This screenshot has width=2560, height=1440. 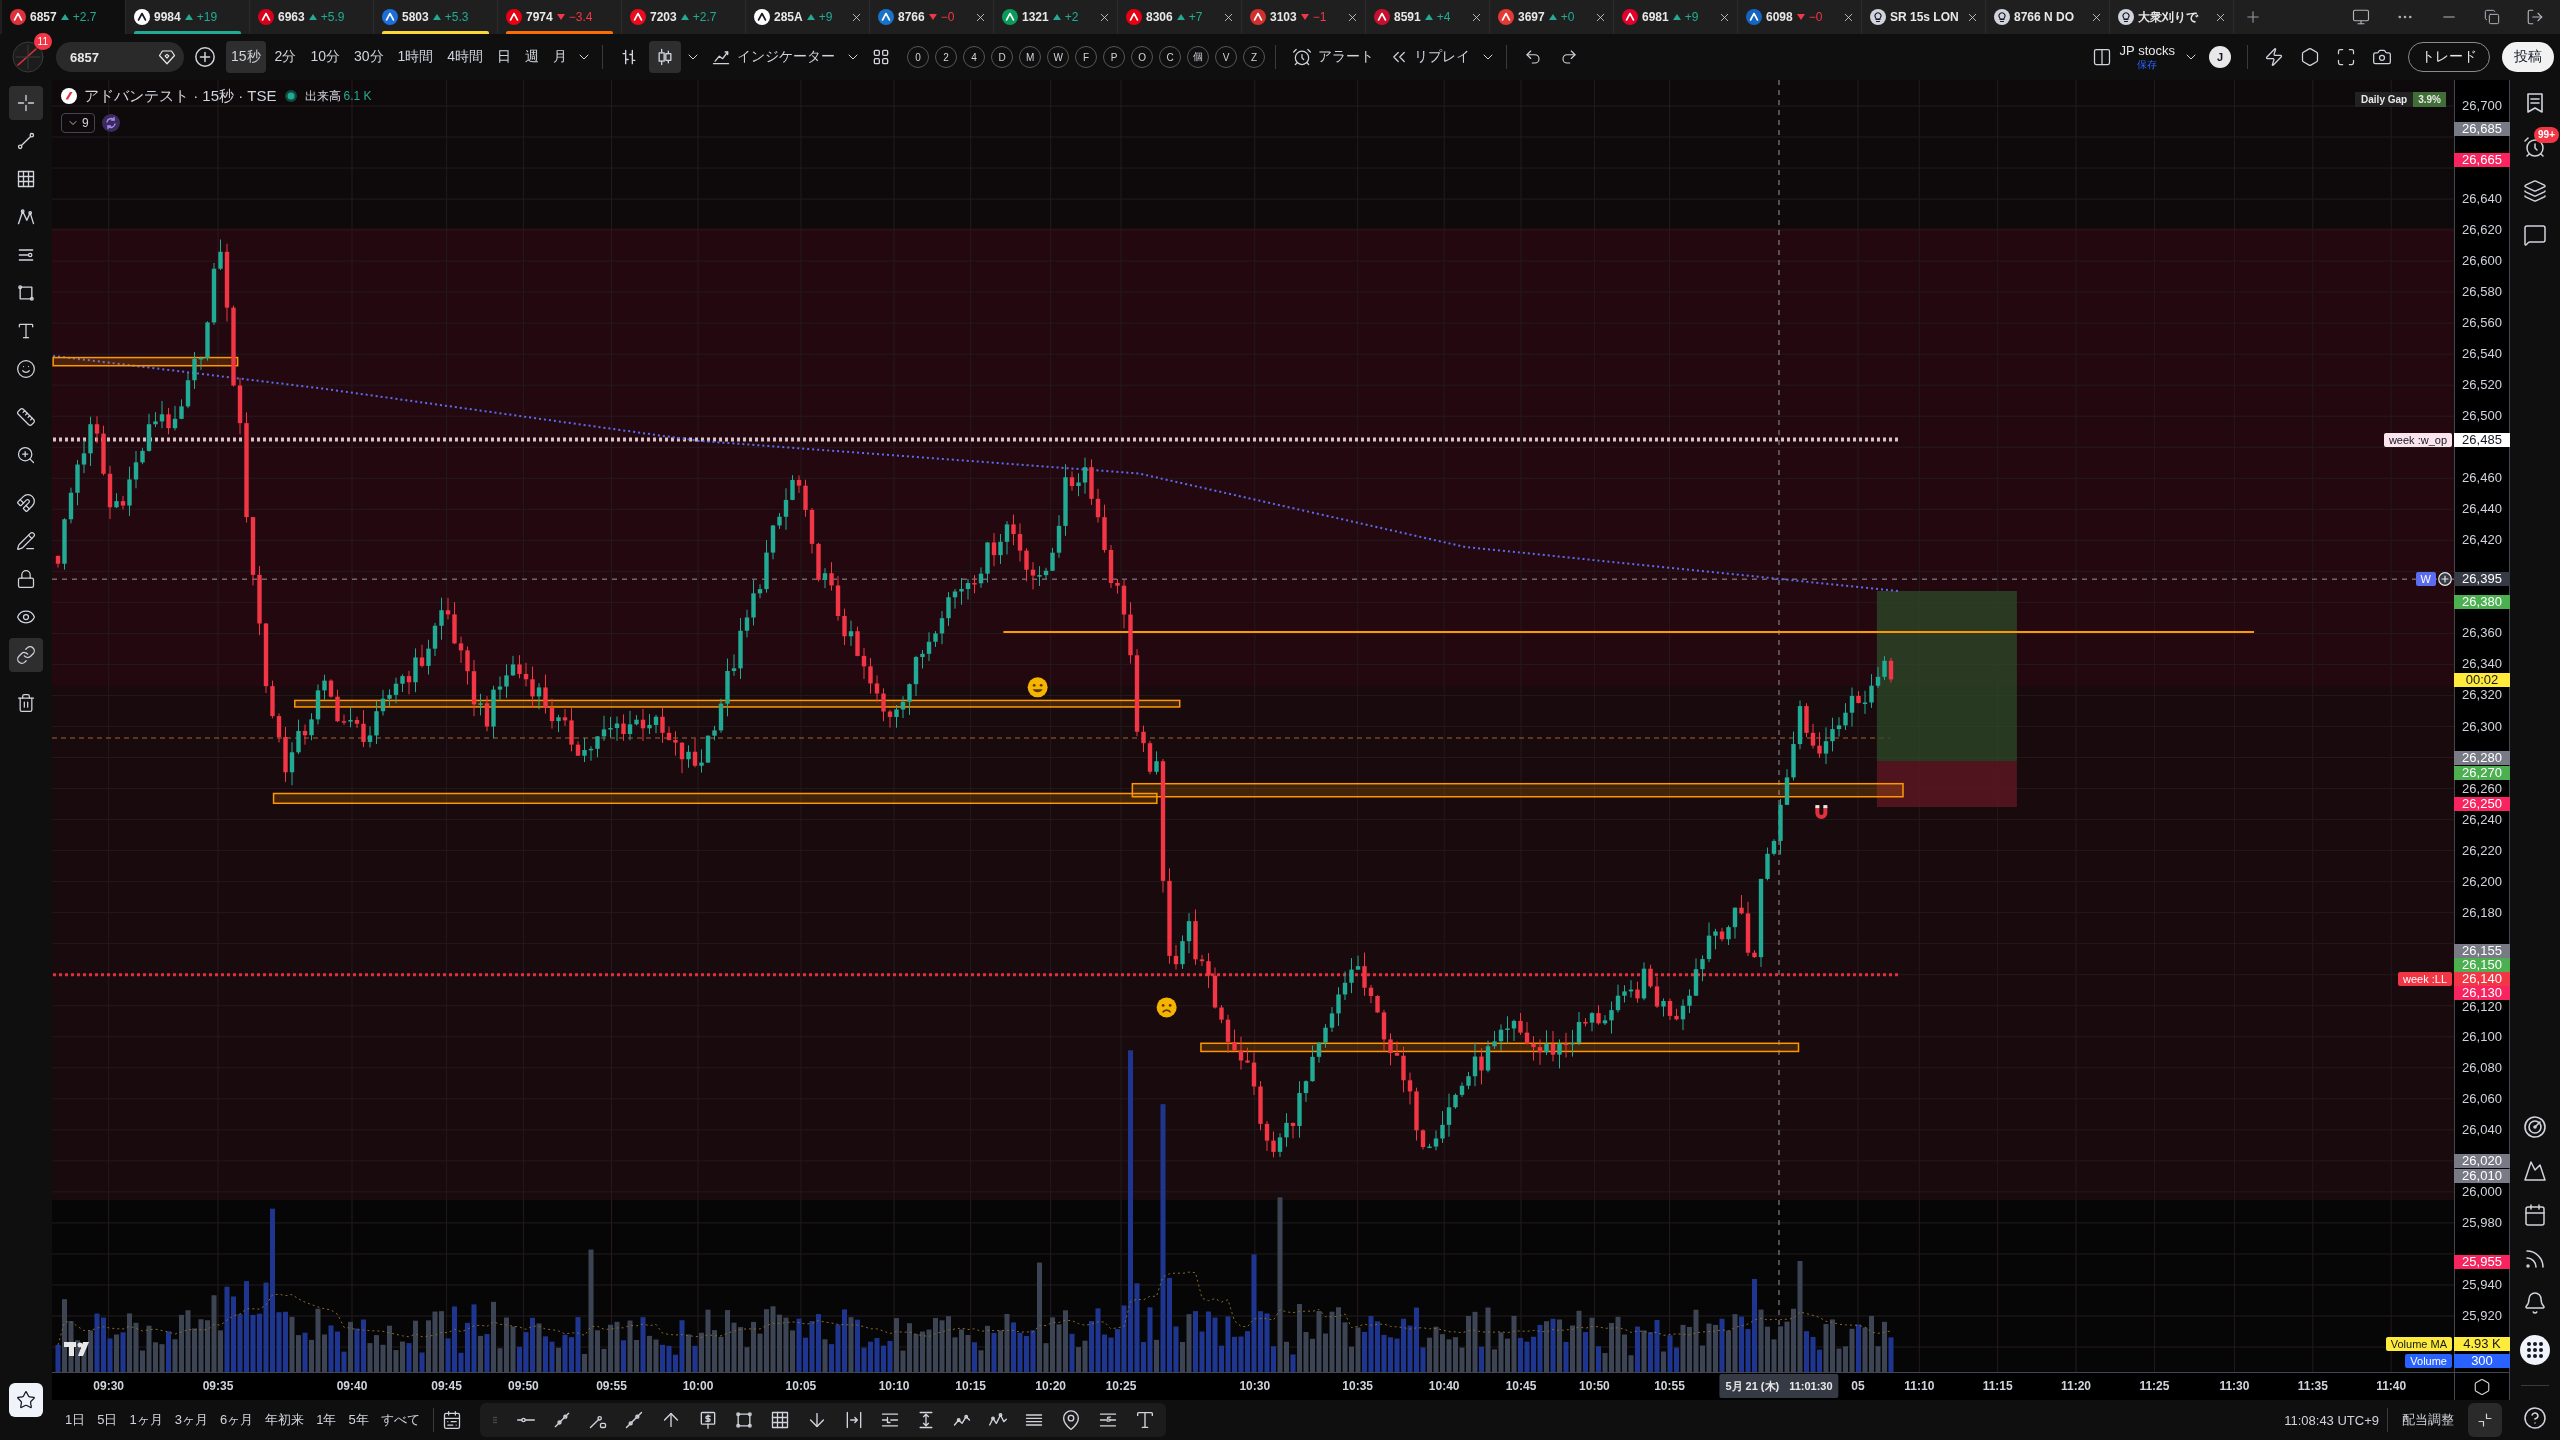 I want to click on price-tick: 26,420, so click(x=2482, y=540).